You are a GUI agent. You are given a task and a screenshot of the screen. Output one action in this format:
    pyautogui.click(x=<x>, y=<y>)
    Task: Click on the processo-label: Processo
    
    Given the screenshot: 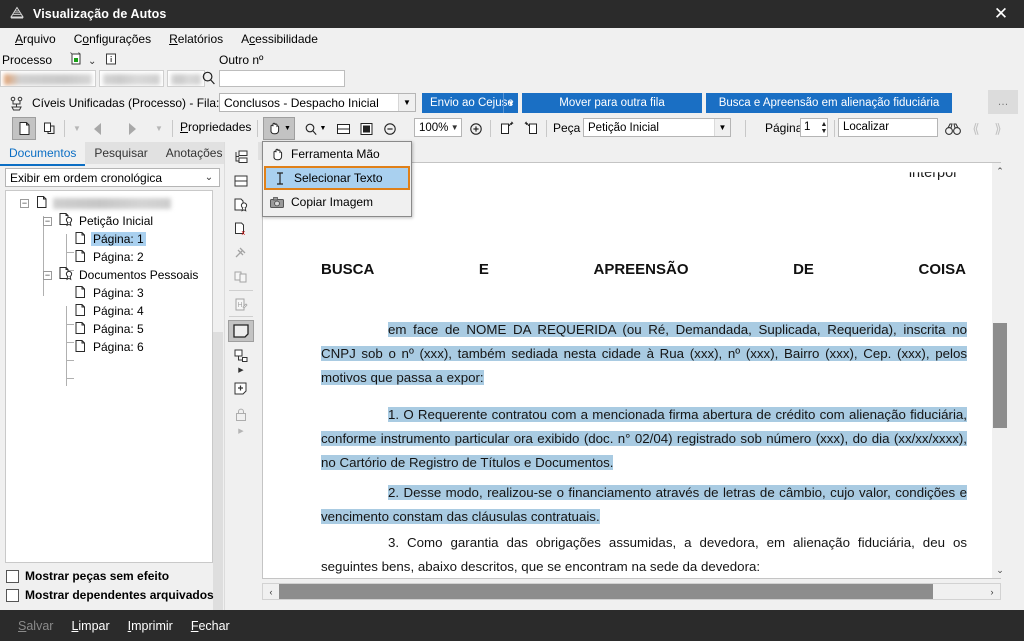 What is the action you would take?
    pyautogui.click(x=27, y=60)
    